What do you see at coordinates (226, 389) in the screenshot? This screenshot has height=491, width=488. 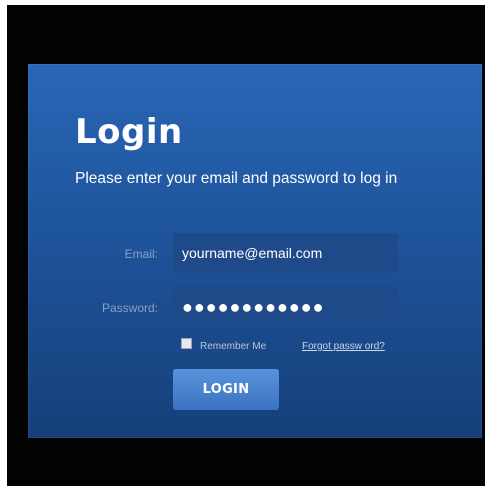 I see `login-button: LOGIN` at bounding box center [226, 389].